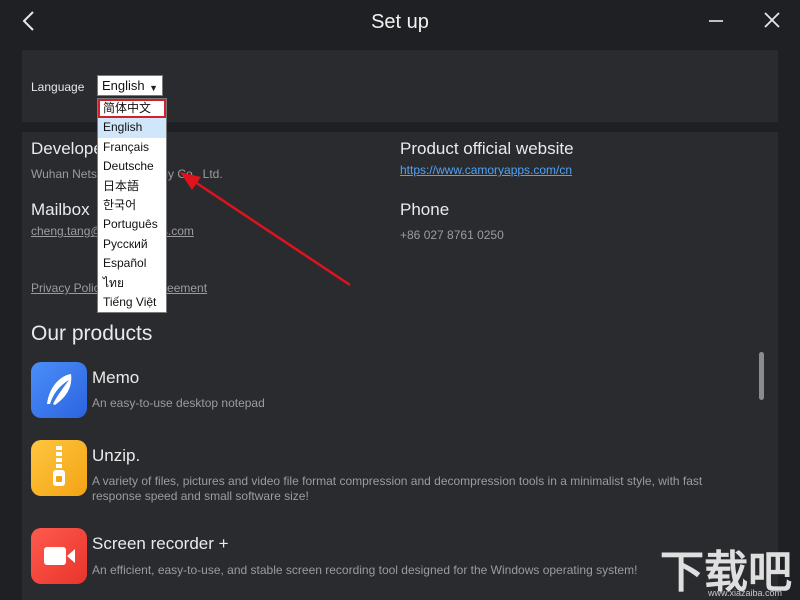  I want to click on language-label: Language, so click(58, 87).